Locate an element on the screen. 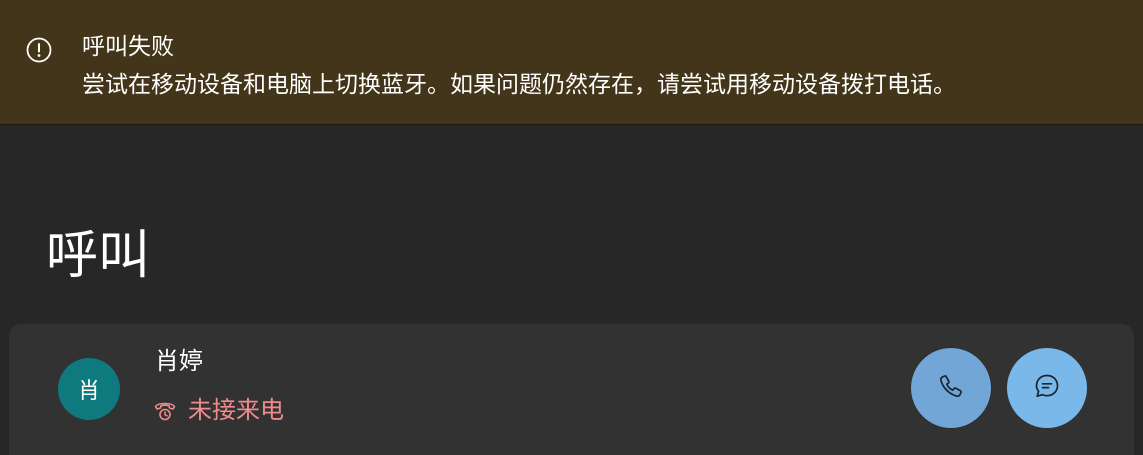  avatar: 肖 is located at coordinates (89, 389).